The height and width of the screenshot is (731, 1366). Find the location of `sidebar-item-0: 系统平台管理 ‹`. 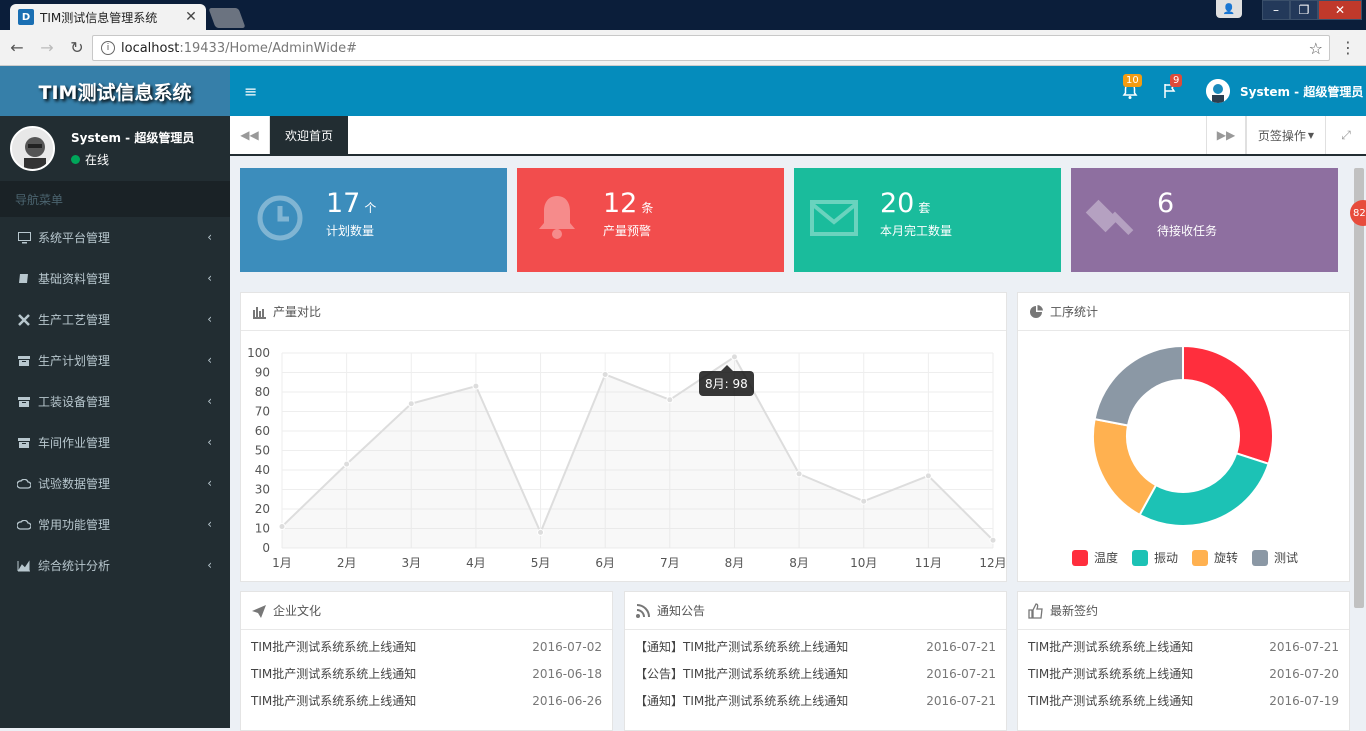

sidebar-item-0: 系统平台管理 ‹ is located at coordinates (115, 237).